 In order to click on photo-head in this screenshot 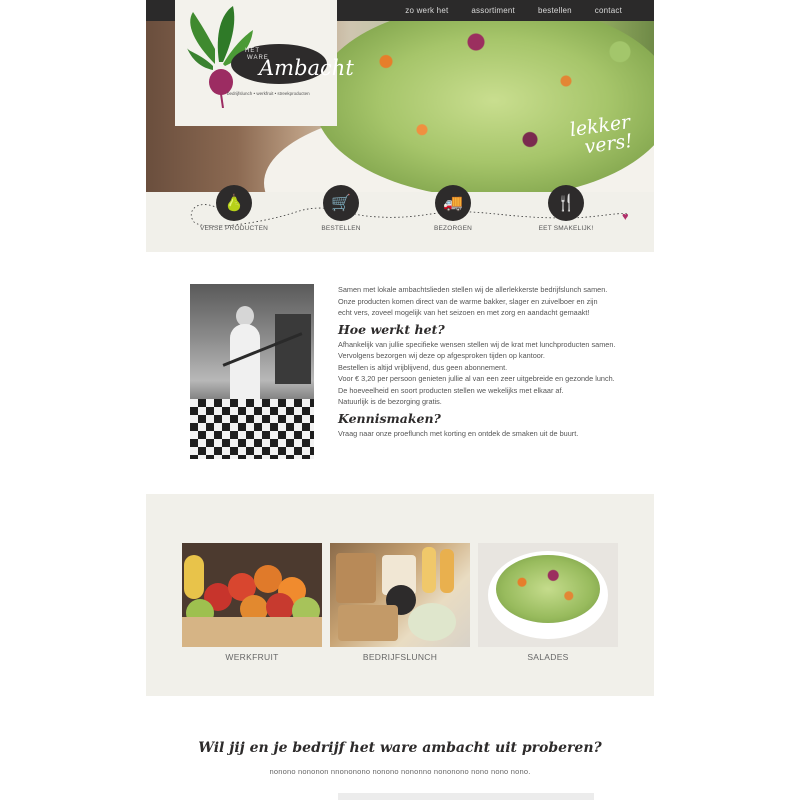, I will do `click(245, 316)`.